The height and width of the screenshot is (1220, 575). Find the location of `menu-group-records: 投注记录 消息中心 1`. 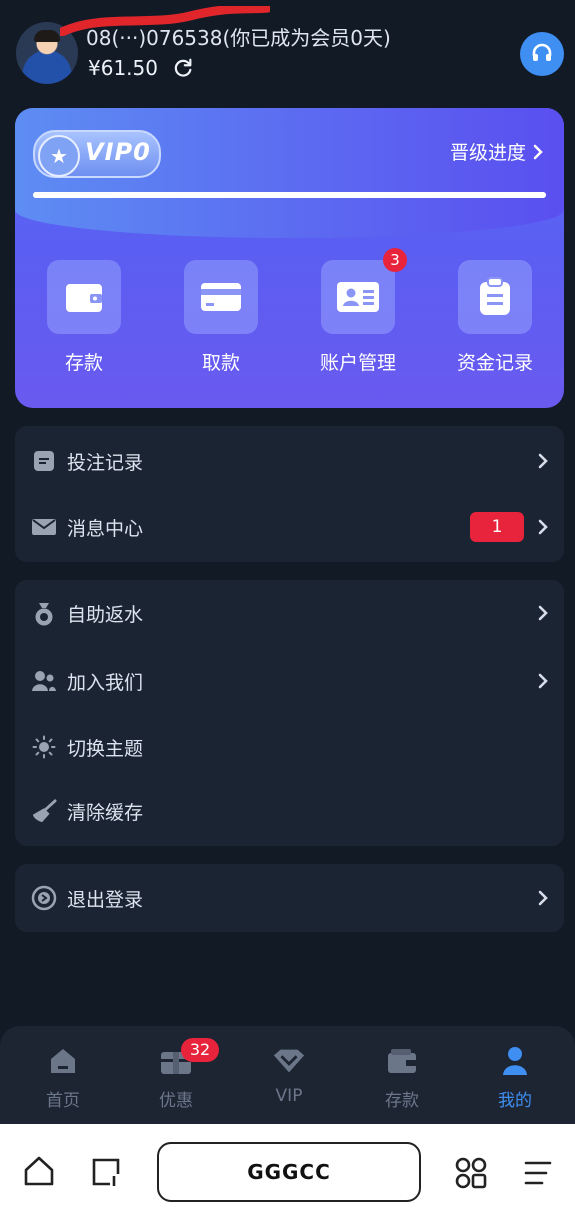

menu-group-records: 投注记录 消息中心 1 is located at coordinates (289, 494).